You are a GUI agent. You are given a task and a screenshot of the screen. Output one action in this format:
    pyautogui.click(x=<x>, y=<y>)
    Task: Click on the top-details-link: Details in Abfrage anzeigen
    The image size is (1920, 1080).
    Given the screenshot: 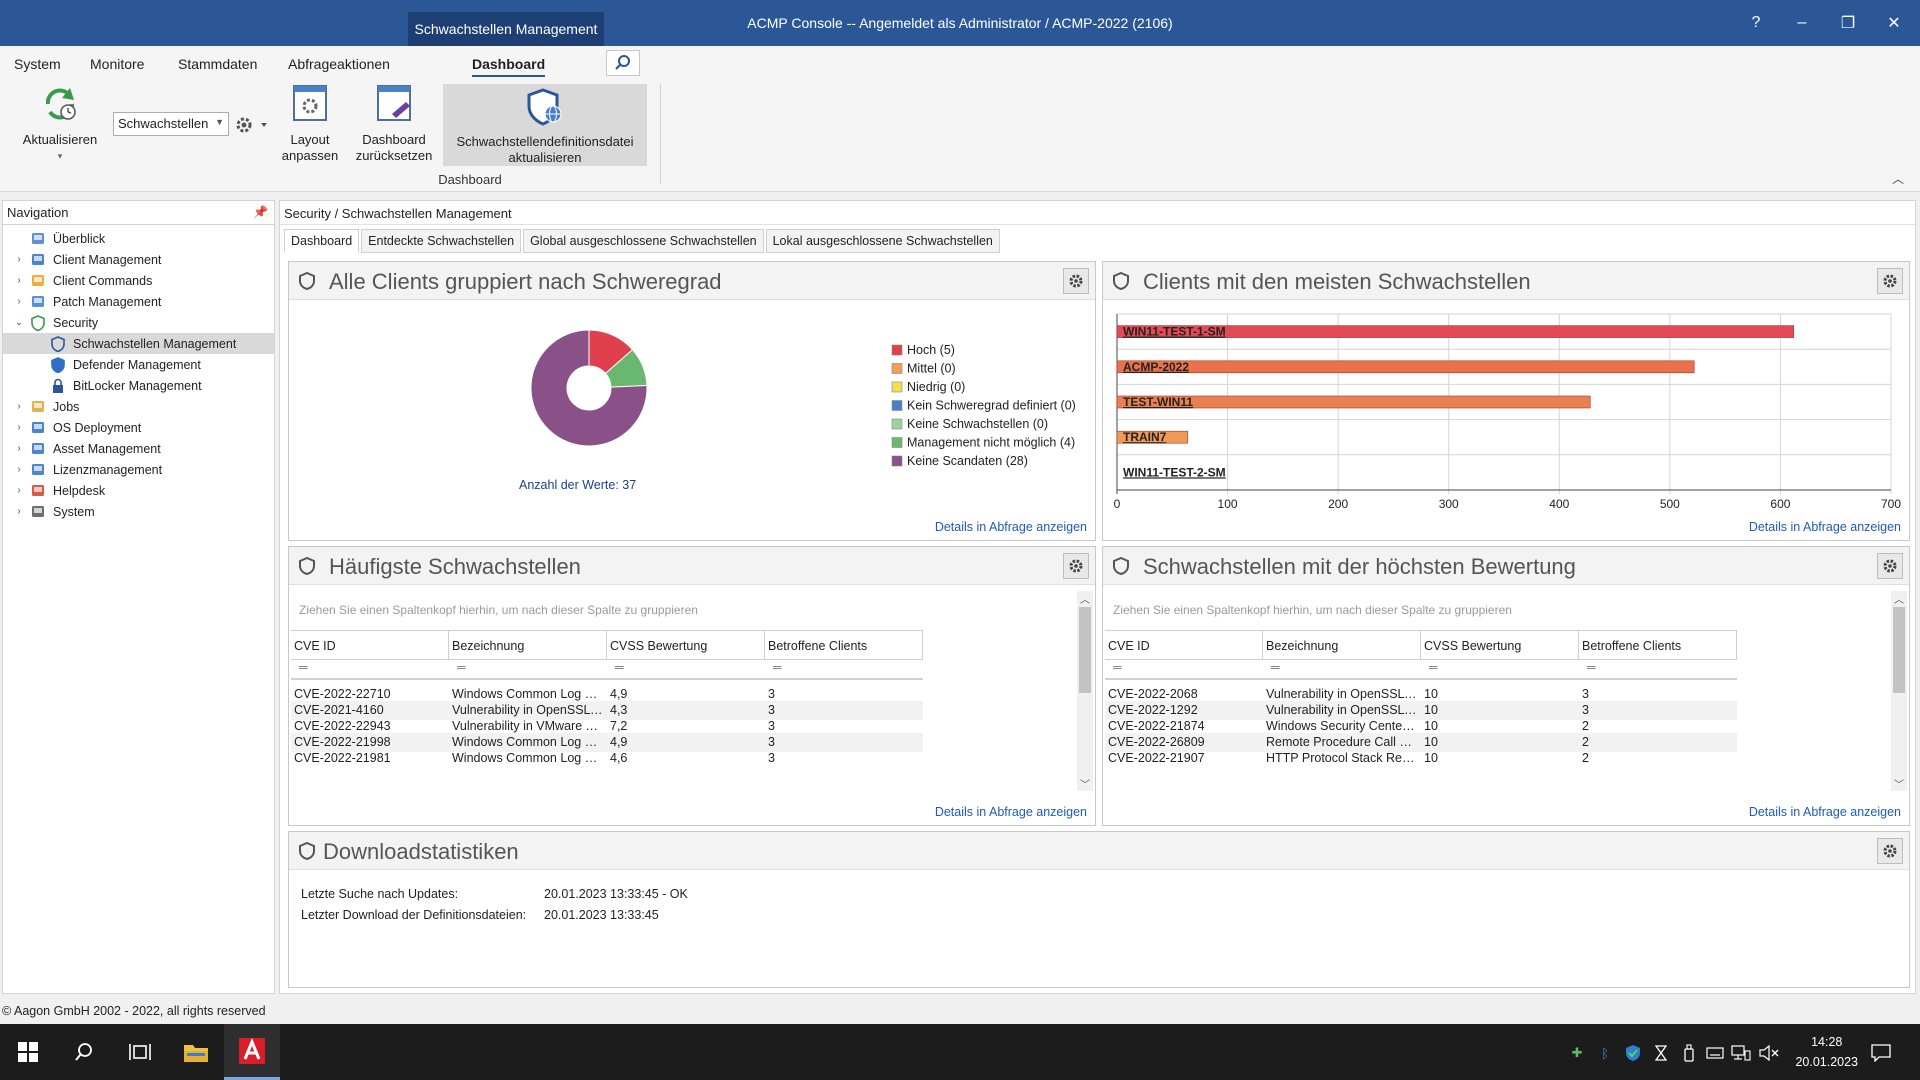 What is the action you would take?
    pyautogui.click(x=1825, y=812)
    